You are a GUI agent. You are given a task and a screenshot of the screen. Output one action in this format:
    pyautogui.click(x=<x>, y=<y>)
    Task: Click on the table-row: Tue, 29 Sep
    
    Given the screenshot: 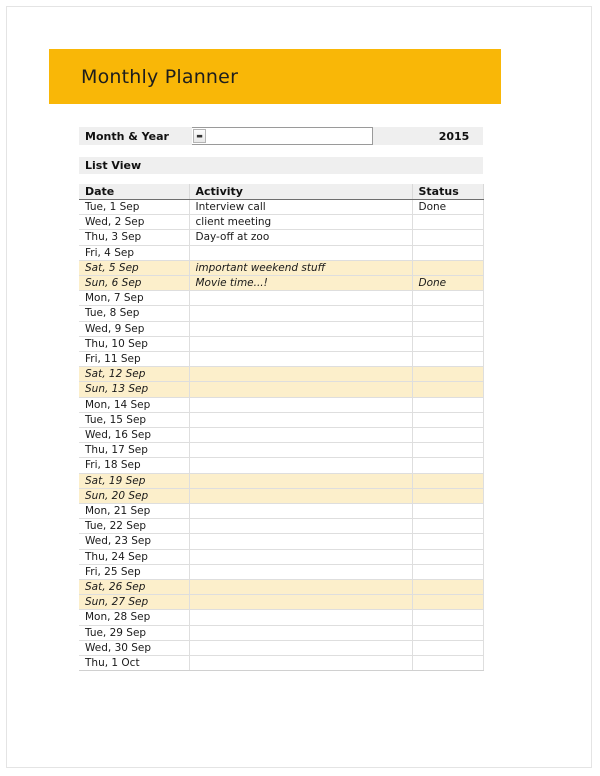 What is the action you would take?
    pyautogui.click(x=281, y=633)
    